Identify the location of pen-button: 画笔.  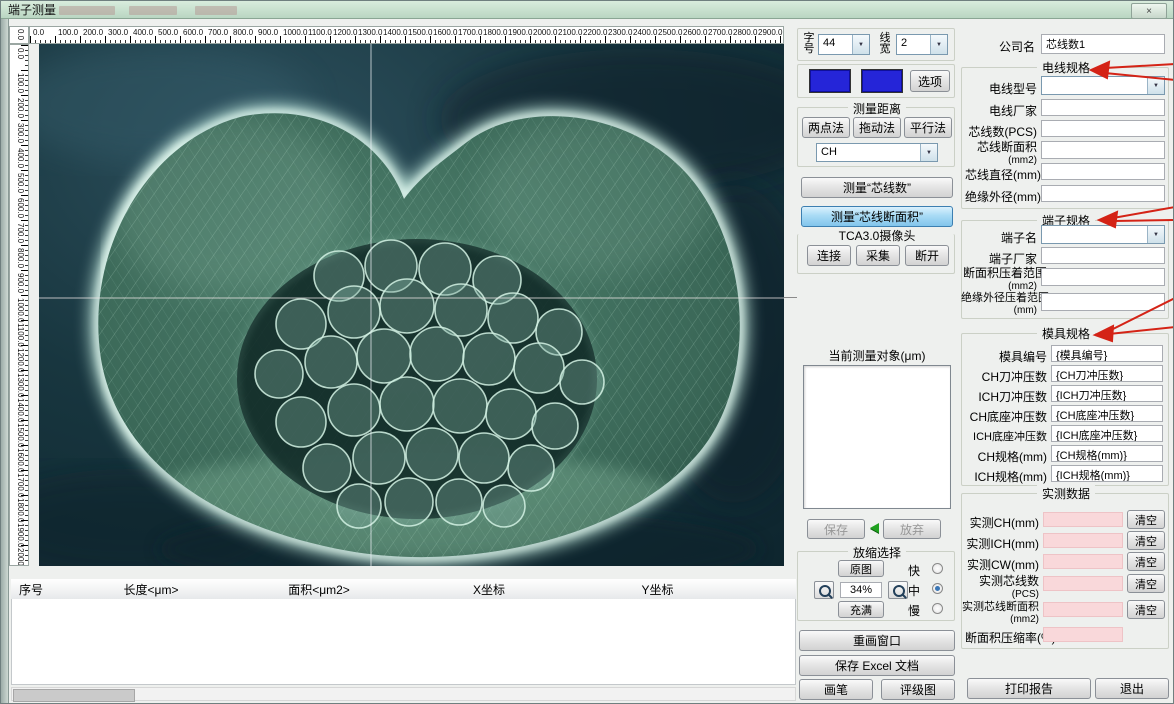
(836, 689).